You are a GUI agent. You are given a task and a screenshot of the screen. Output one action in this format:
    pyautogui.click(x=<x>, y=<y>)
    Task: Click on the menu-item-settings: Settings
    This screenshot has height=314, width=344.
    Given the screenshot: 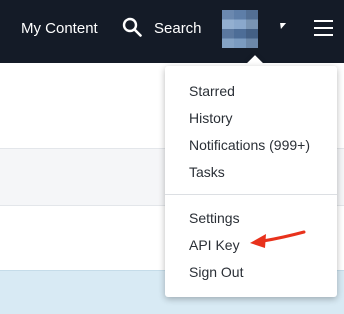 What is the action you would take?
    pyautogui.click(x=214, y=218)
    